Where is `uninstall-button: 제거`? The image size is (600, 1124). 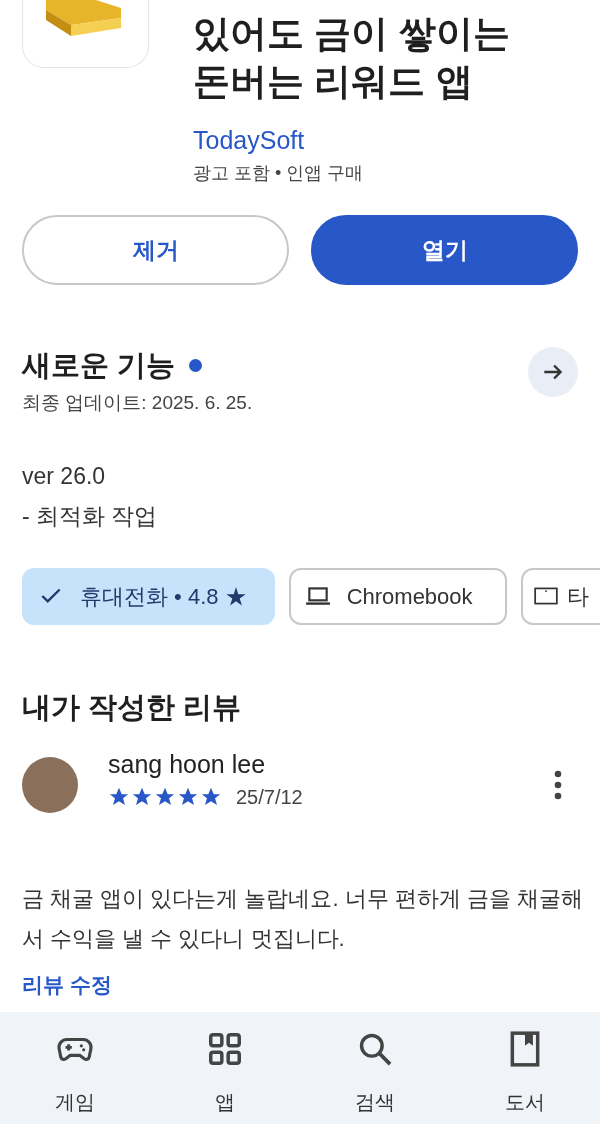
uninstall-button: 제거 is located at coordinates (155, 250).